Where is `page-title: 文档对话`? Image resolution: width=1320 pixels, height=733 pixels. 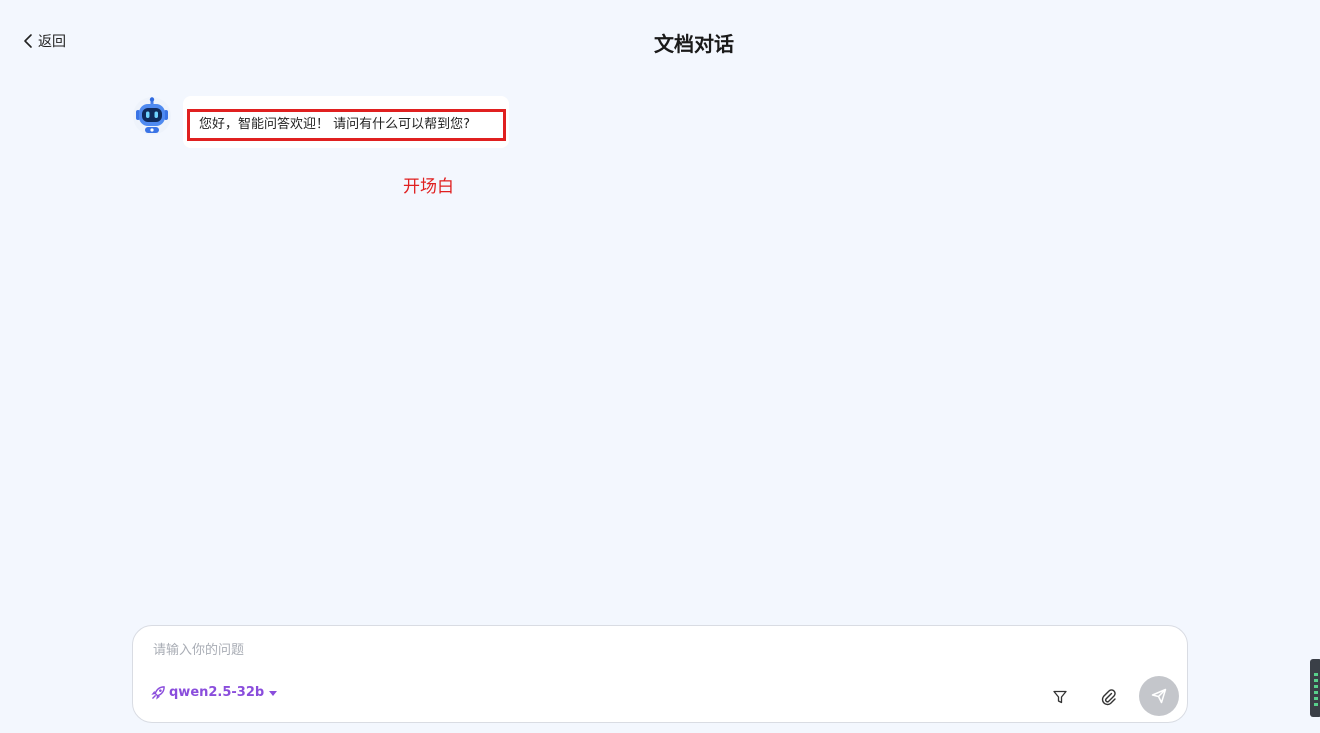 page-title: 文档对话 is located at coordinates (694, 44).